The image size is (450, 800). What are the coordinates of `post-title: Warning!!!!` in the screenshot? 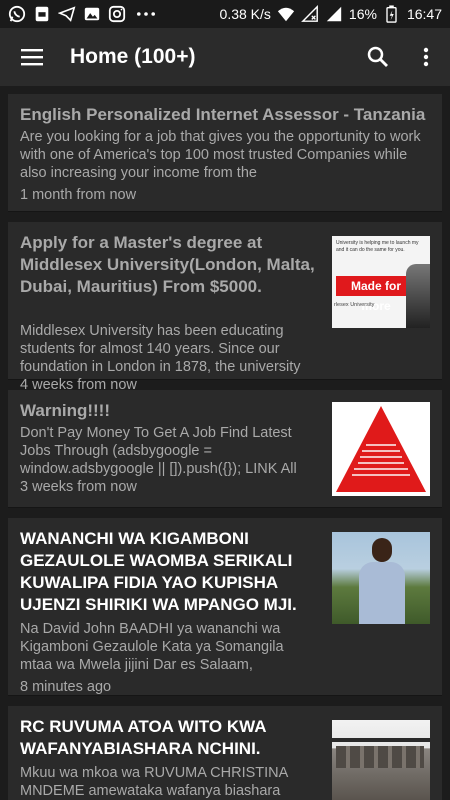 It's located at (169, 411).